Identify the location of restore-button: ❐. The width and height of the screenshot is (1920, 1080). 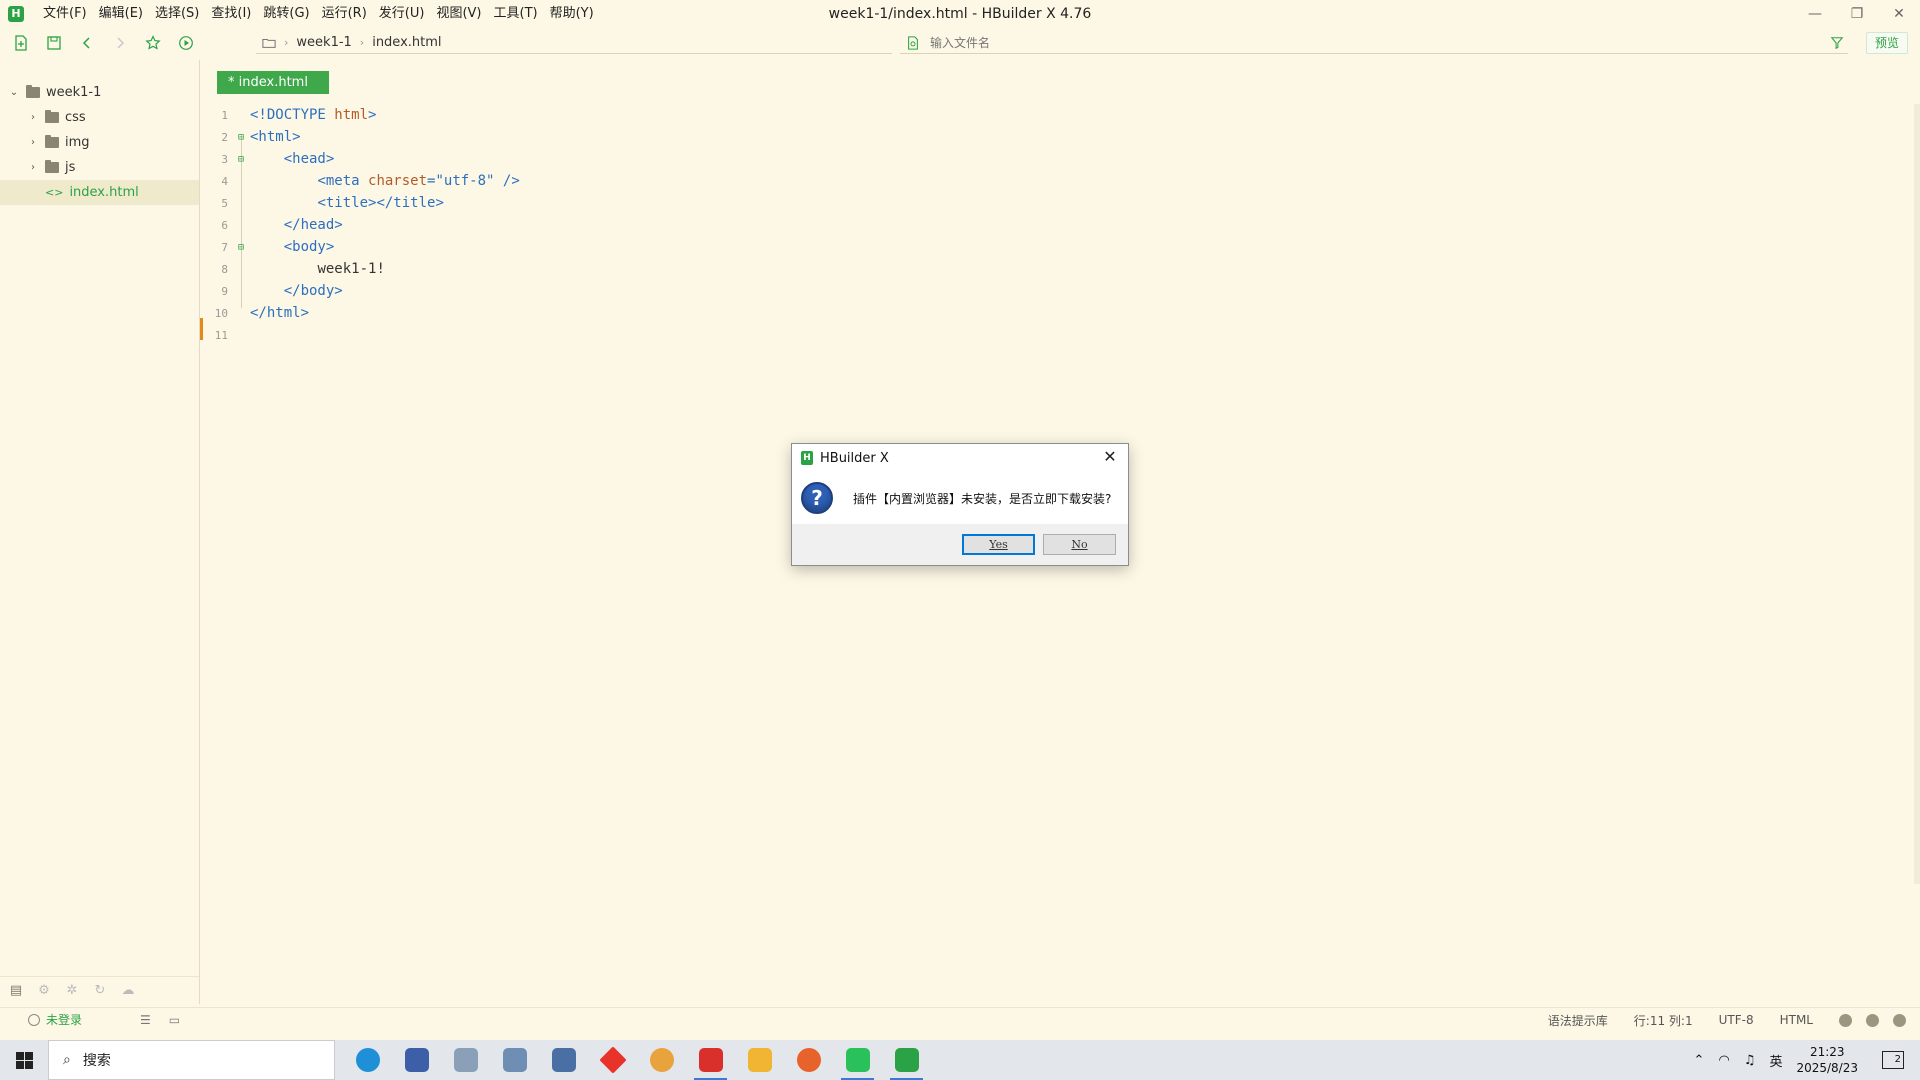
(1857, 14).